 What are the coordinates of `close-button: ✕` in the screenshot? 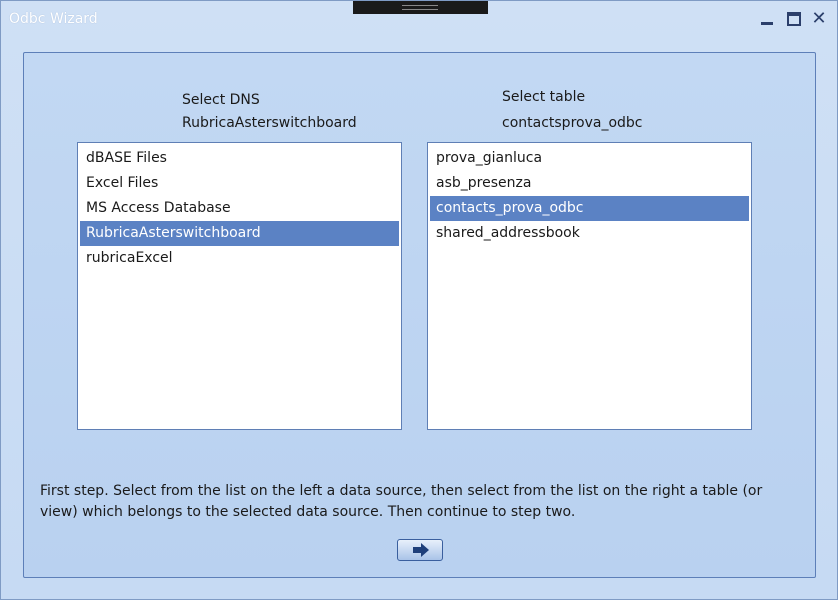 It's located at (819, 19).